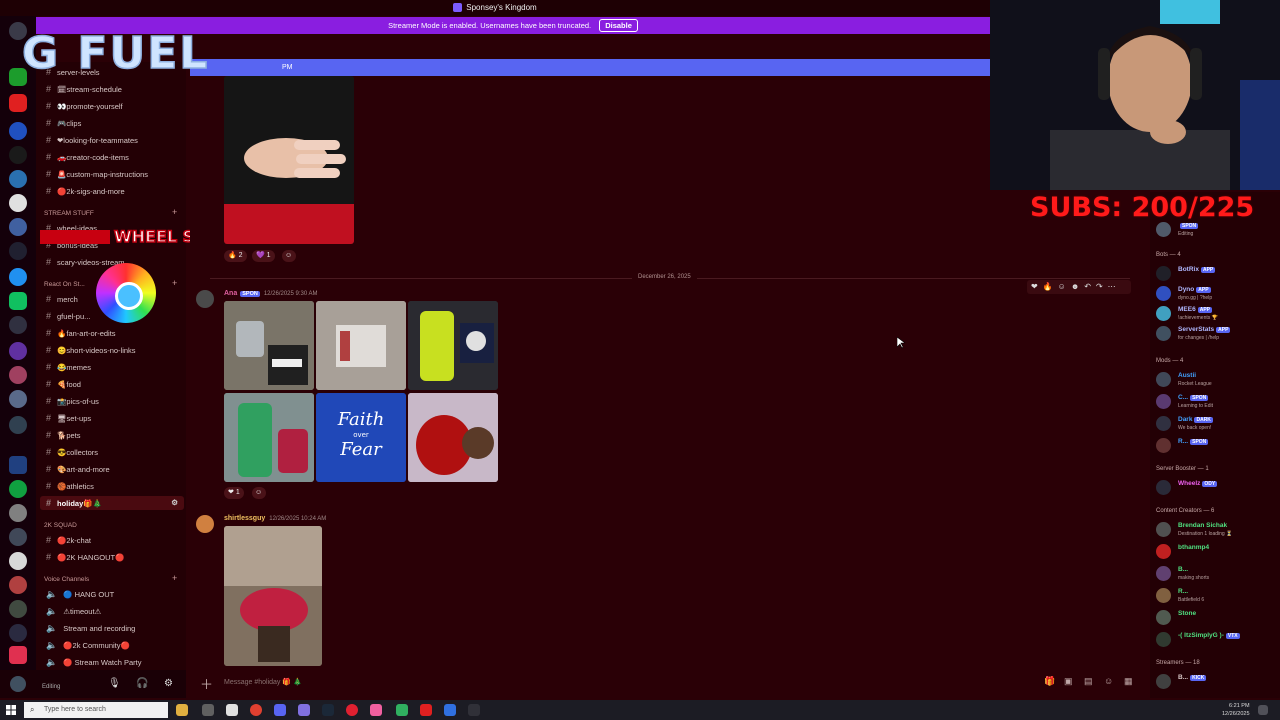  What do you see at coordinates (63, 384) in the screenshot?
I see `channel-food: # 🍕food` at bounding box center [63, 384].